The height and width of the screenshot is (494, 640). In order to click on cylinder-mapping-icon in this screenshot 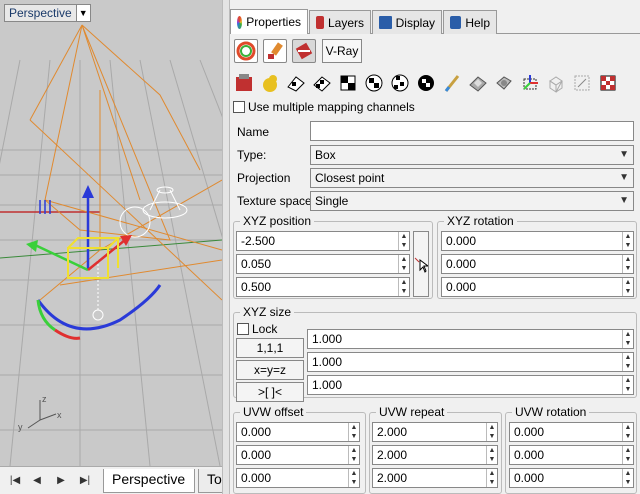, I will do `click(400, 83)`.